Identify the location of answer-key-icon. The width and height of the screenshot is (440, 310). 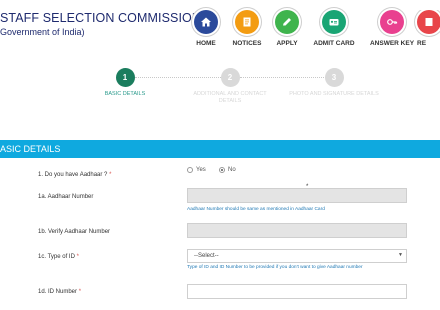
(392, 22).